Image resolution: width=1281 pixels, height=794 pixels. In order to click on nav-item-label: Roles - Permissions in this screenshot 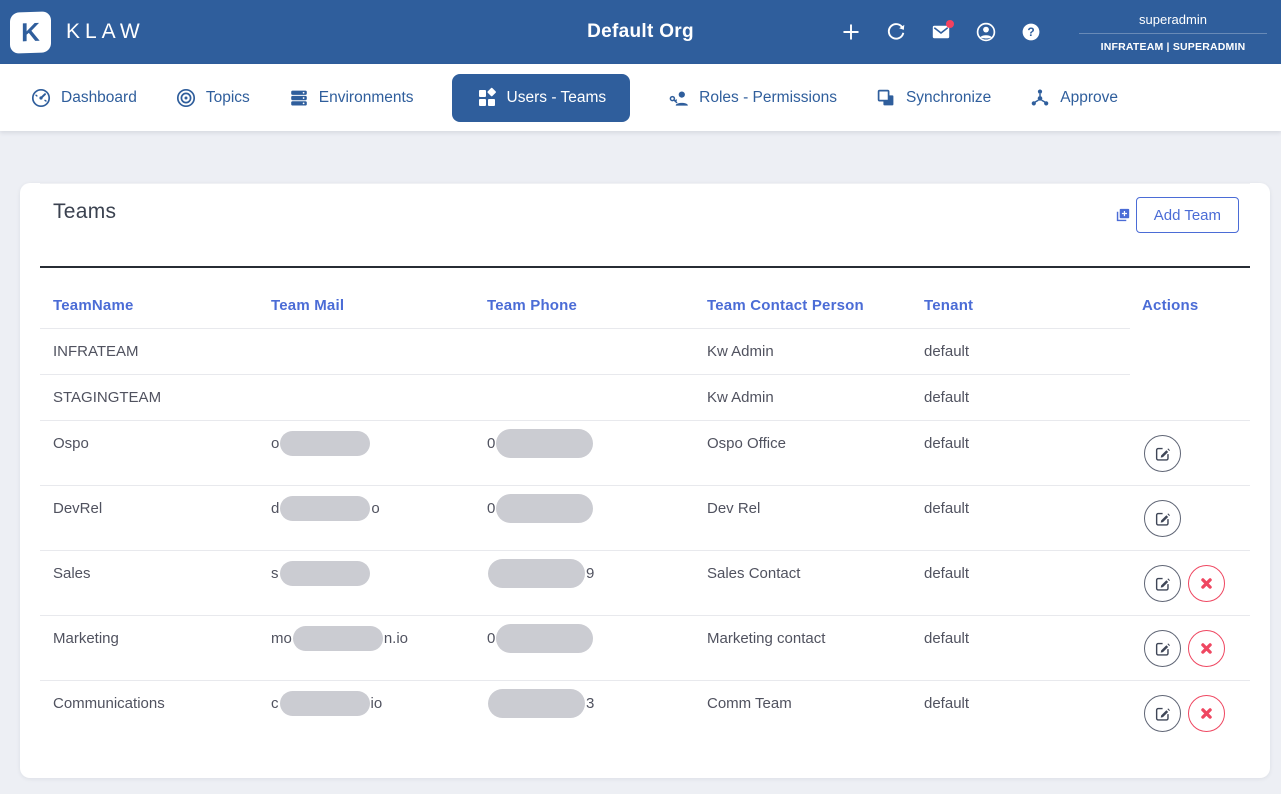, I will do `click(768, 97)`.